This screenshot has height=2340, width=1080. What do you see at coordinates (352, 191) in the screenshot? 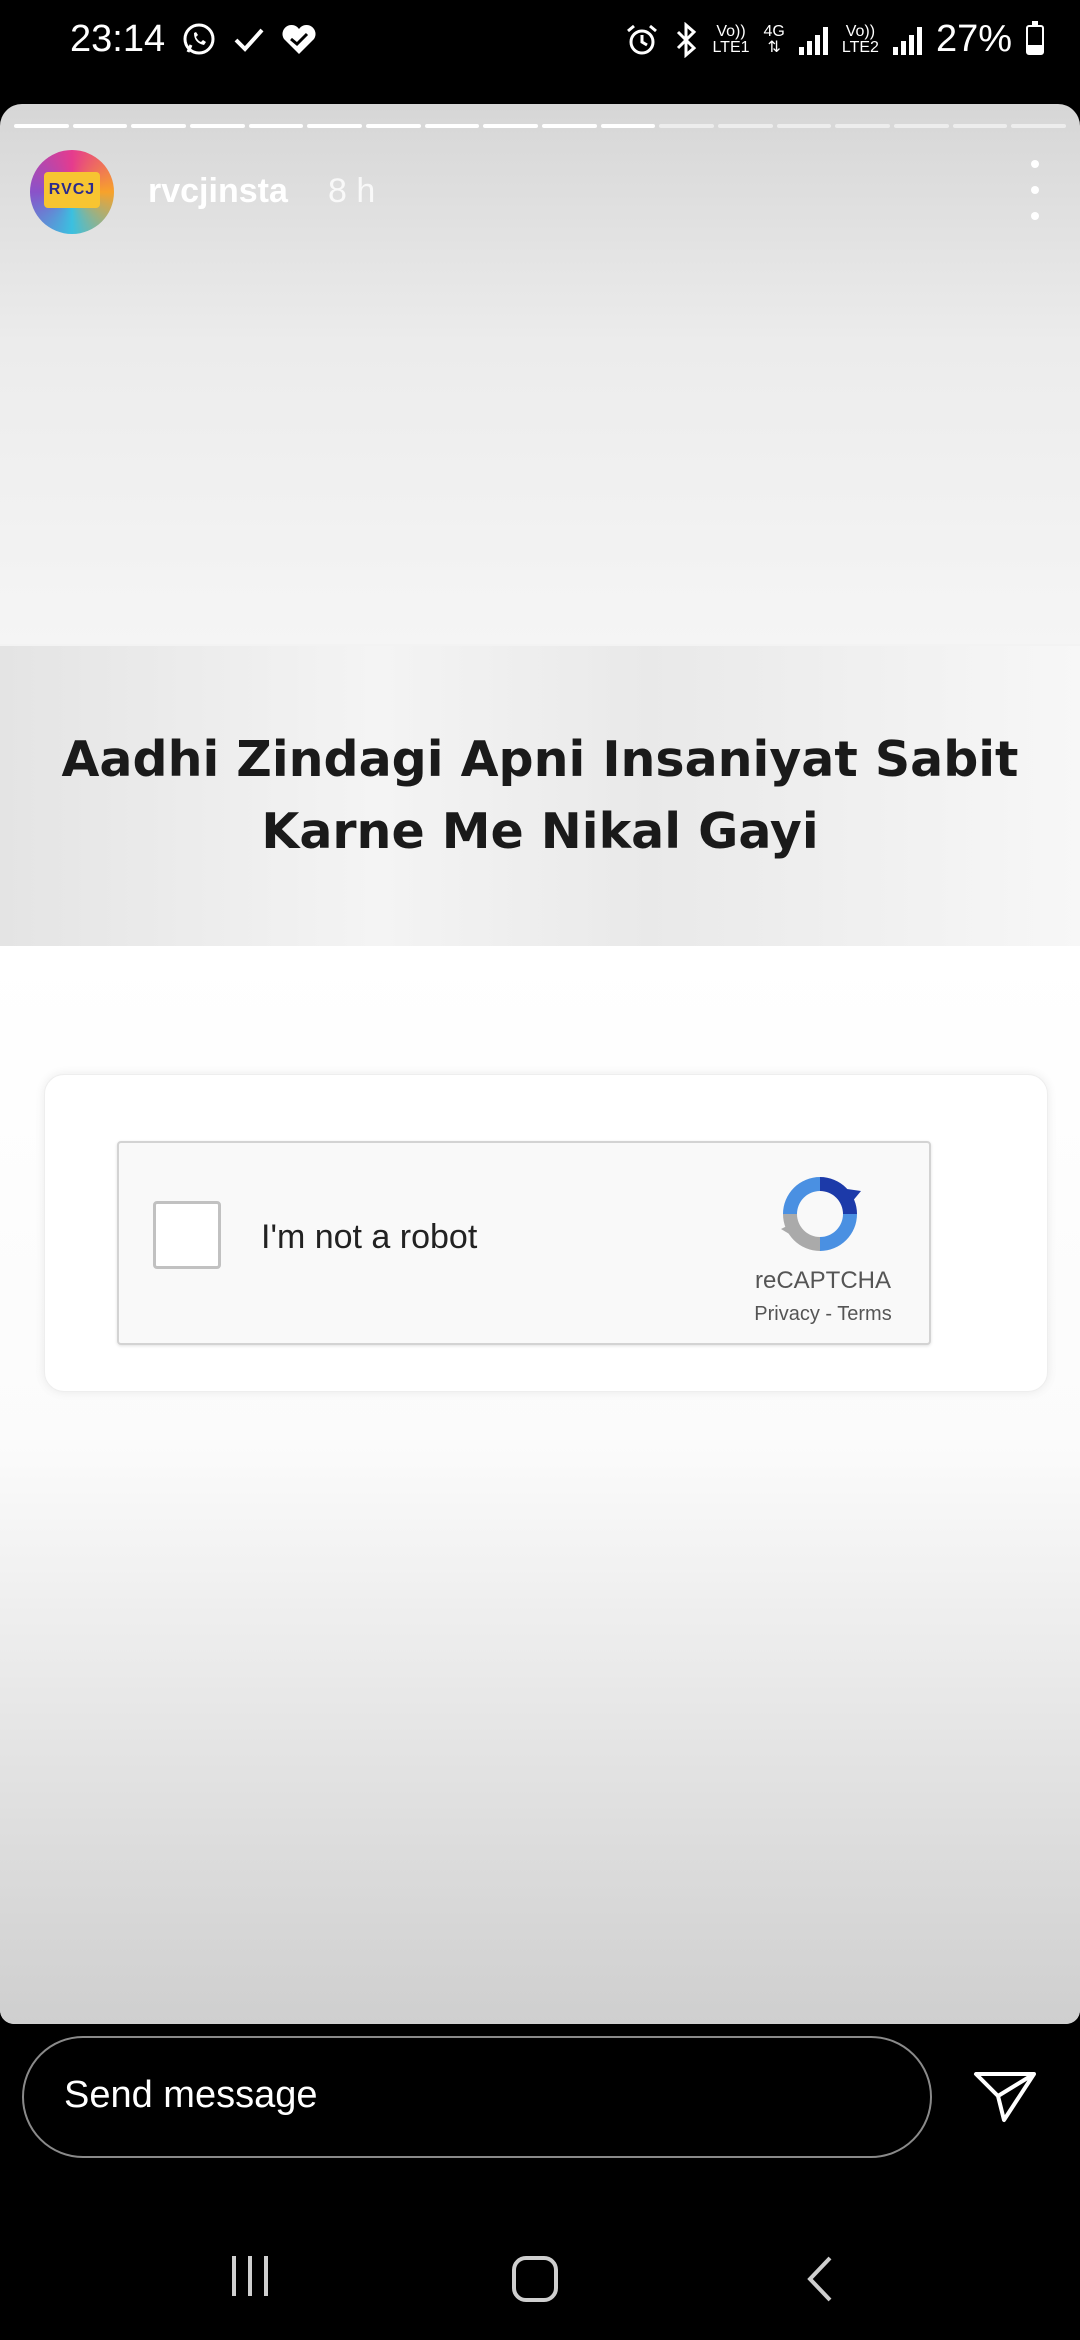
I see `post-time: 8 h` at bounding box center [352, 191].